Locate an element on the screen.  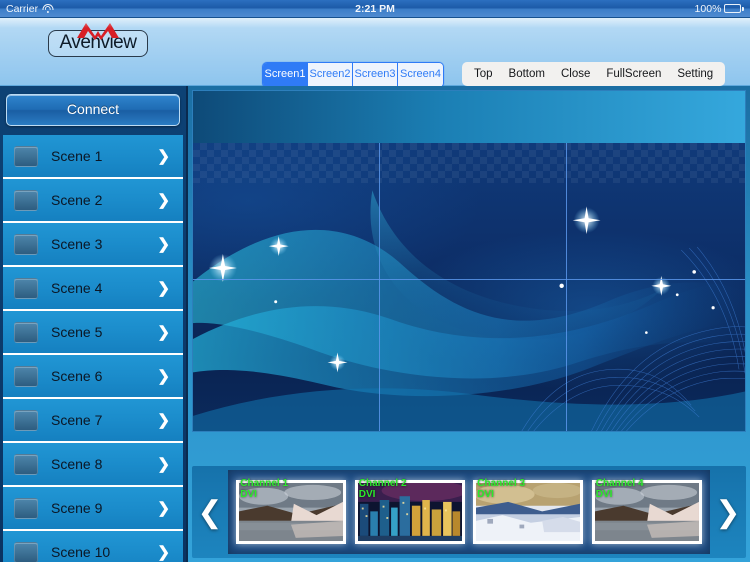
top-button: Top is located at coordinates (483, 74).